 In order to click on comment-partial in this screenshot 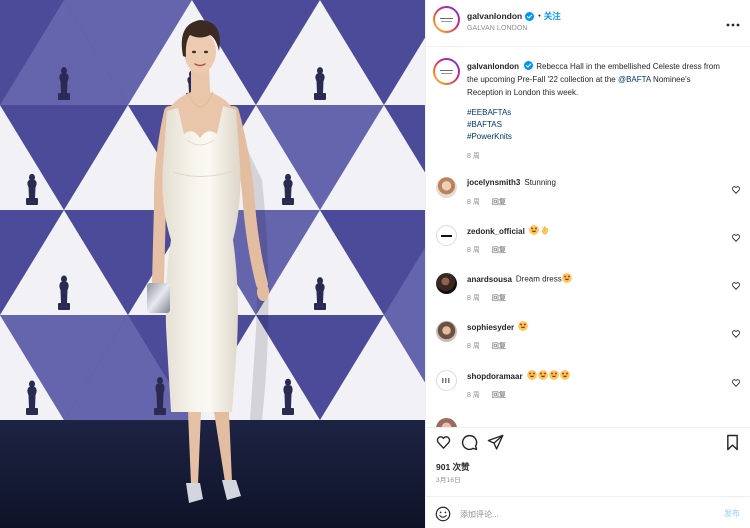, I will do `click(588, 422)`.